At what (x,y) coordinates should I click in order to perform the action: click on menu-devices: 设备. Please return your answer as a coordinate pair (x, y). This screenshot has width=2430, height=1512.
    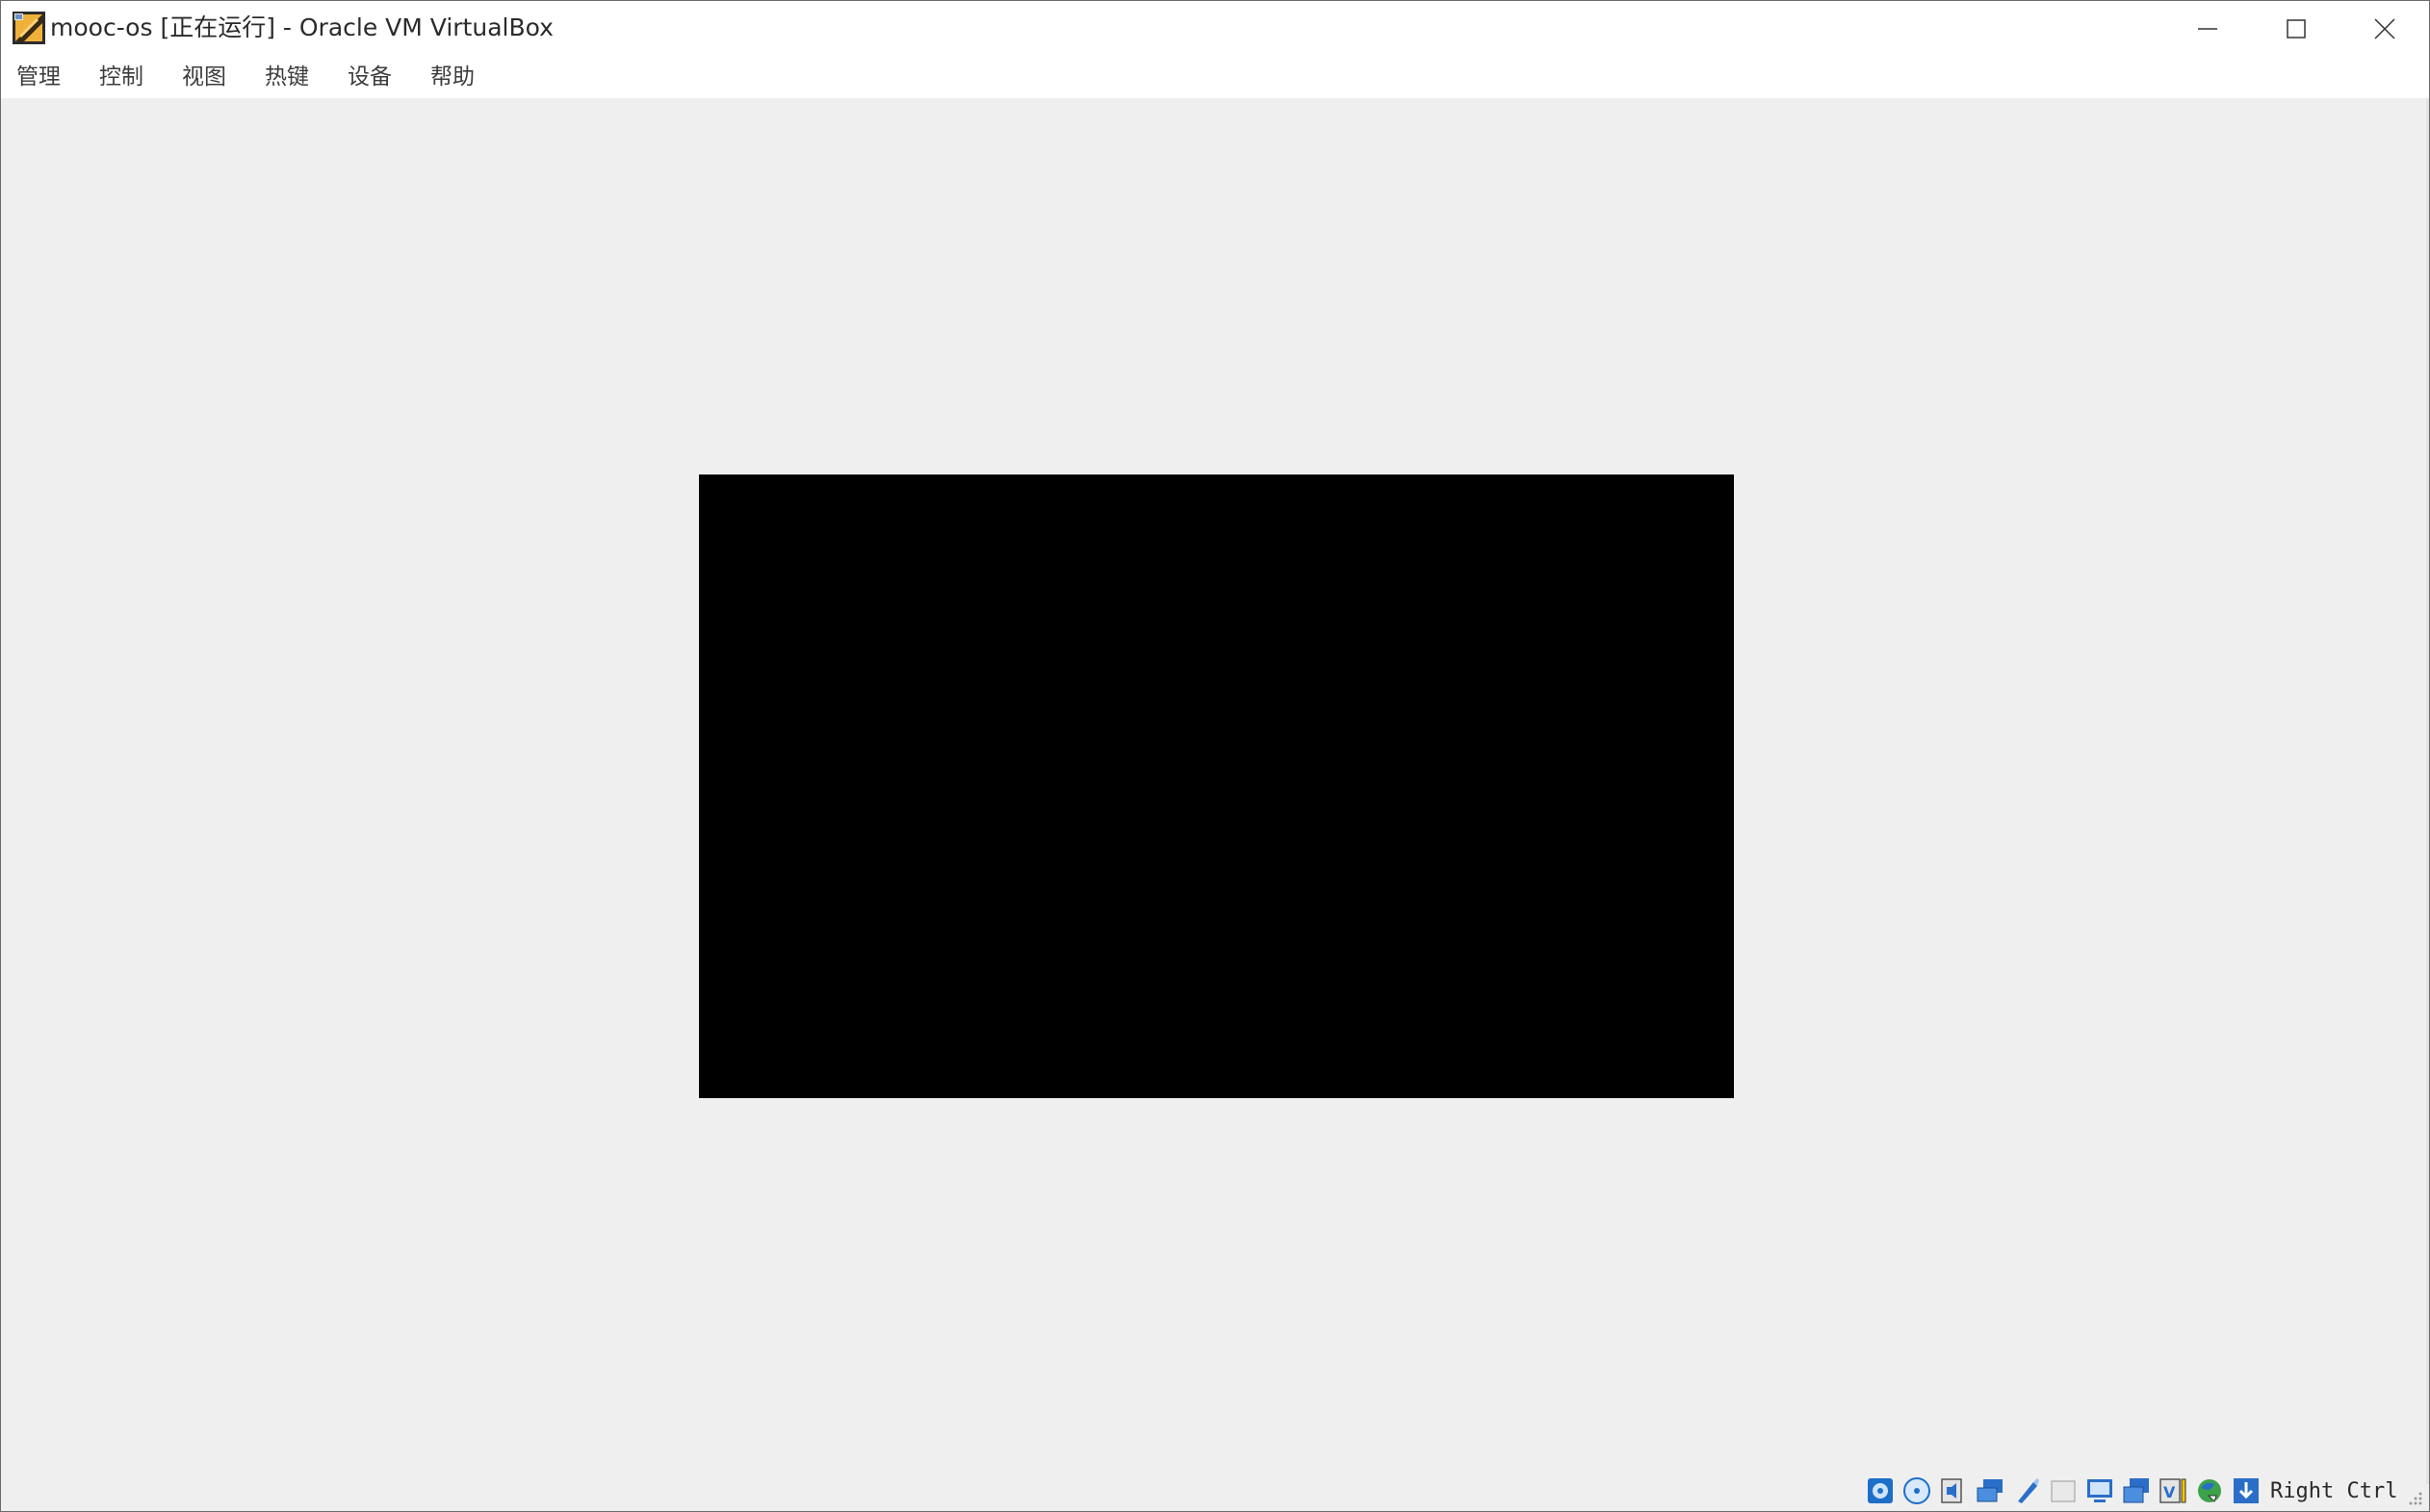
    Looking at the image, I should click on (369, 77).